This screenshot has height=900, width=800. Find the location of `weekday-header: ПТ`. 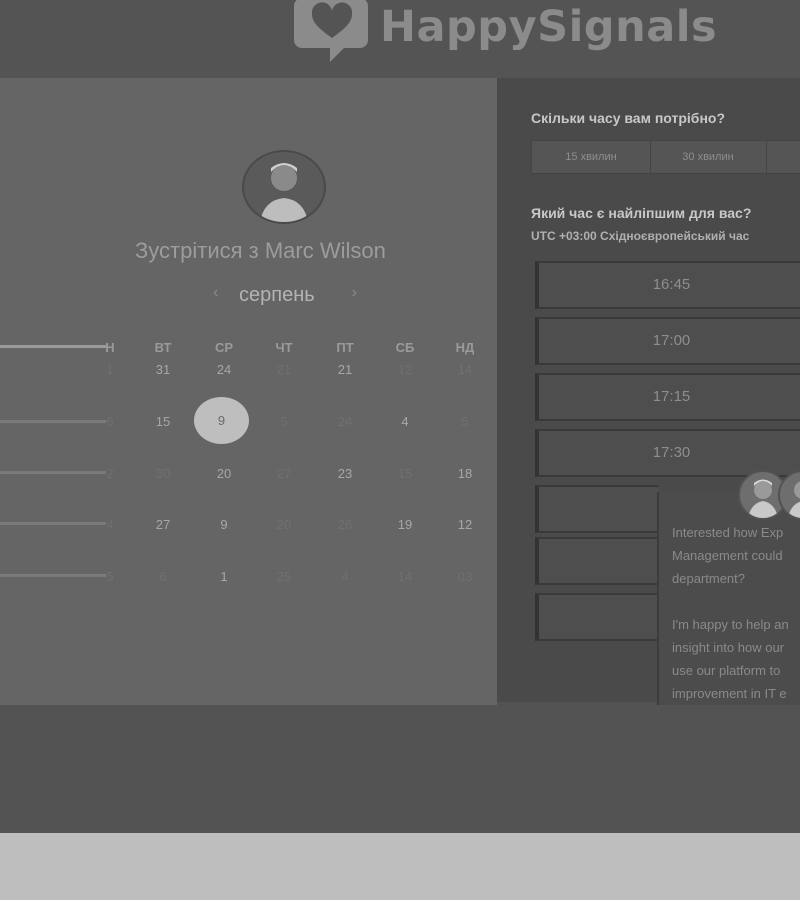

weekday-header: ПТ is located at coordinates (345, 347).